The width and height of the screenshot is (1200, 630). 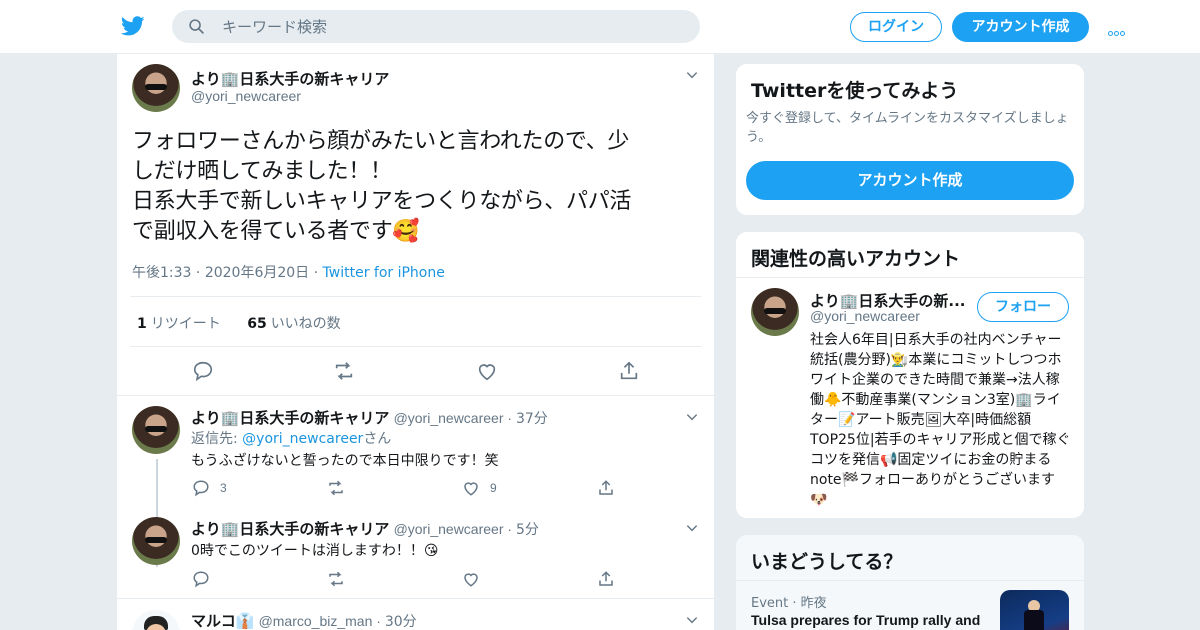 What do you see at coordinates (532, 419) in the screenshot?
I see `reply-time: 37分` at bounding box center [532, 419].